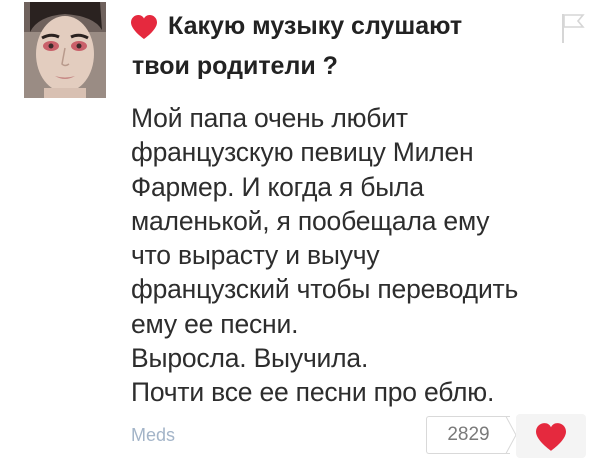 This screenshot has width=604, height=465. What do you see at coordinates (468, 435) in the screenshot?
I see `like-count: 2829` at bounding box center [468, 435].